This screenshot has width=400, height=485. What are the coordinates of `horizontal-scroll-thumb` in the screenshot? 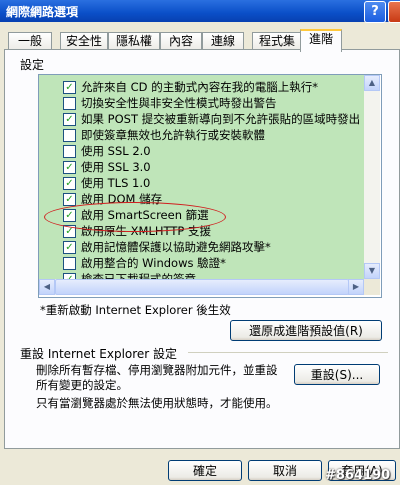 It's located at (202, 287).